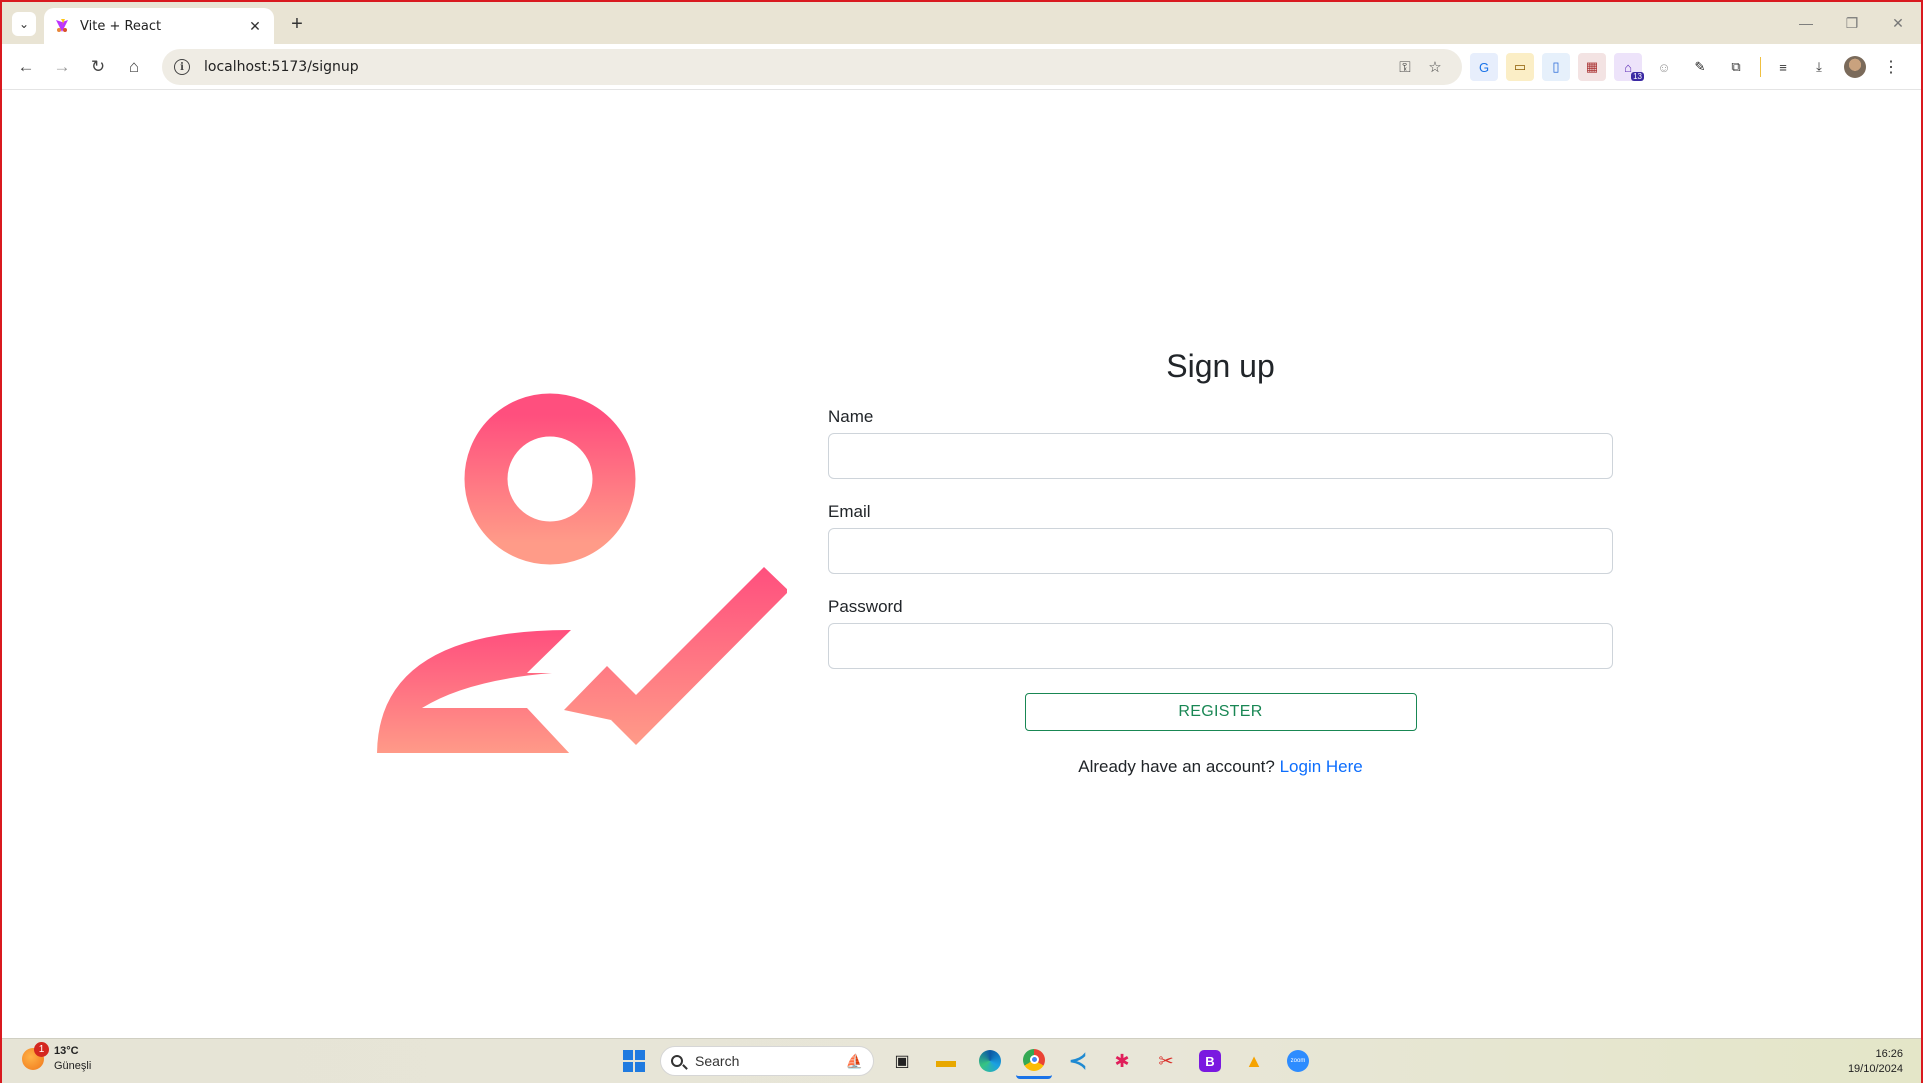 The height and width of the screenshot is (1083, 1923). I want to click on chrome-icon, so click(1034, 1061).